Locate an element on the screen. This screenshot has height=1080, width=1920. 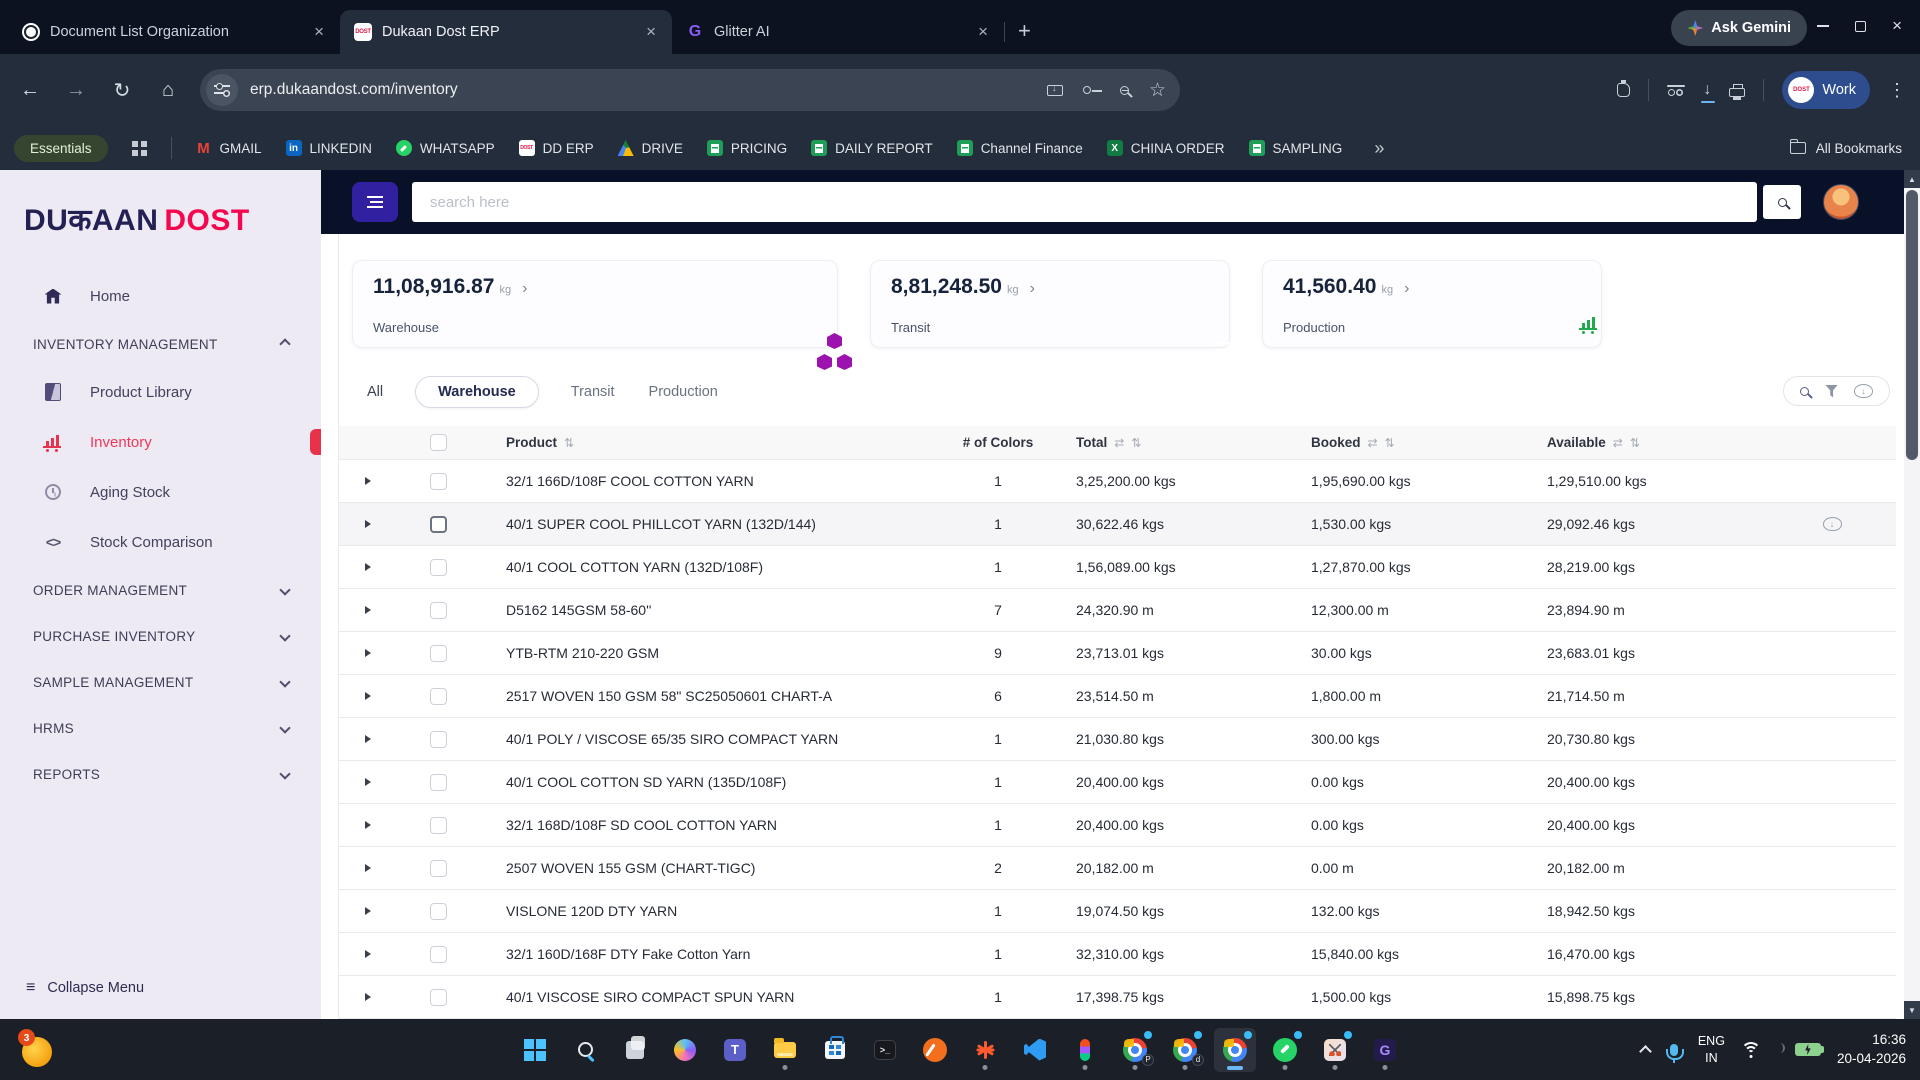
new-tab-button: + is located at coordinates (1024, 31).